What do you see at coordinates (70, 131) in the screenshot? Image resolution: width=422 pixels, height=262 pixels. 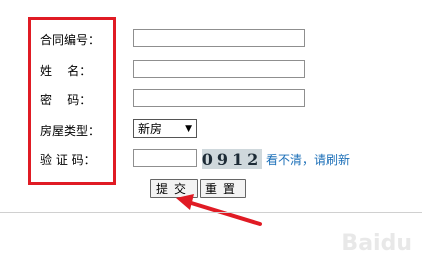 I see `house-type-label: 房屋类型：` at bounding box center [70, 131].